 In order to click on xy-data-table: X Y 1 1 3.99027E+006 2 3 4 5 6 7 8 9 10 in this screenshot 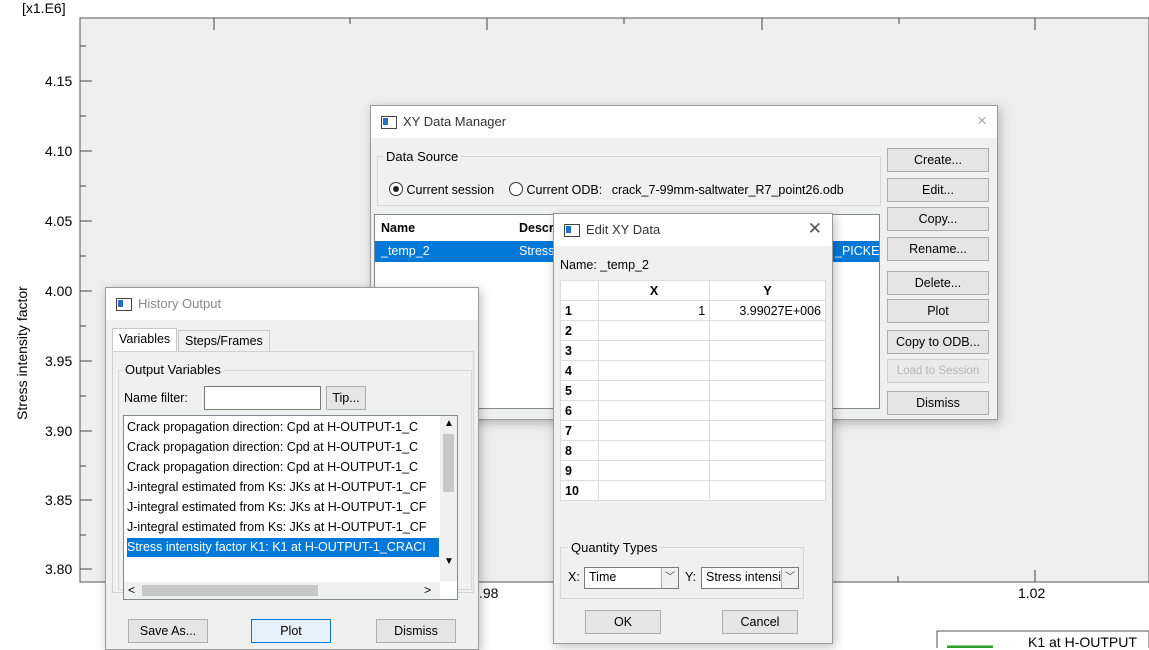, I will do `click(693, 390)`.